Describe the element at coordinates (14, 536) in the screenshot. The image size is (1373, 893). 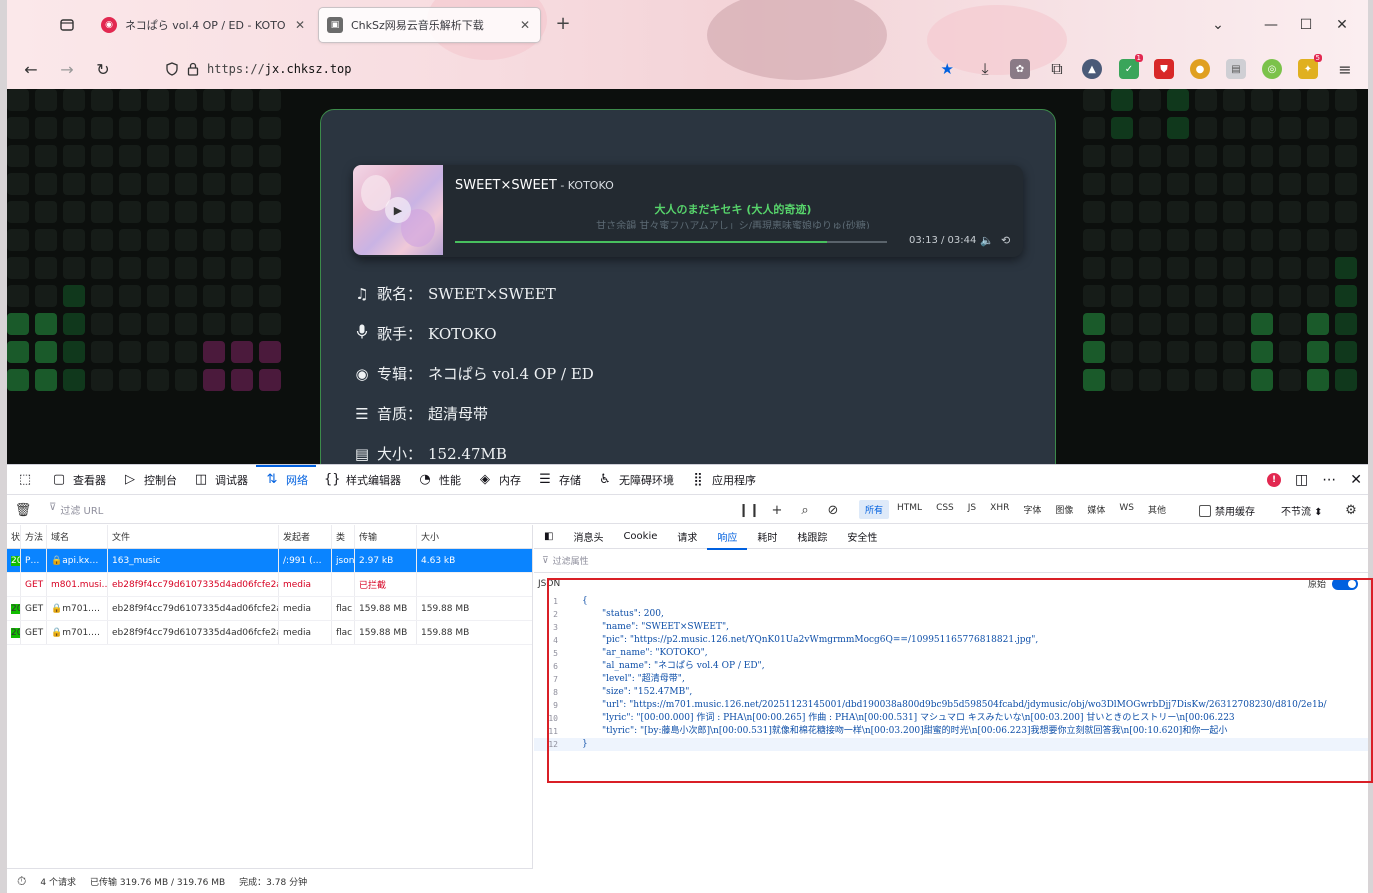
I see `column-header: 状` at that location.